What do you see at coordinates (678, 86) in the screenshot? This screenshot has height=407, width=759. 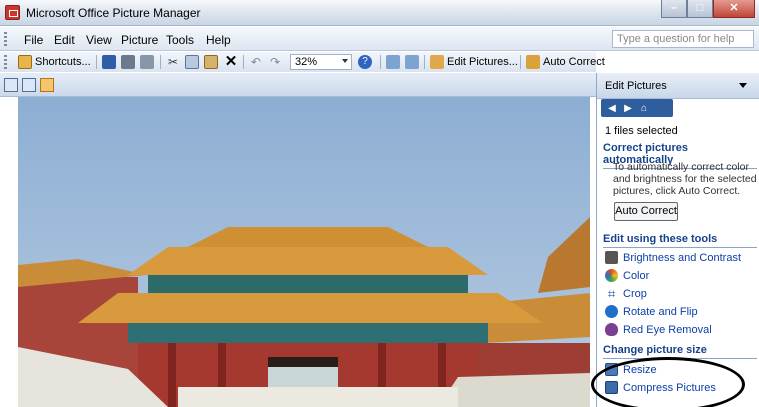 I see `task-pane-header: Edit Pictures` at bounding box center [678, 86].